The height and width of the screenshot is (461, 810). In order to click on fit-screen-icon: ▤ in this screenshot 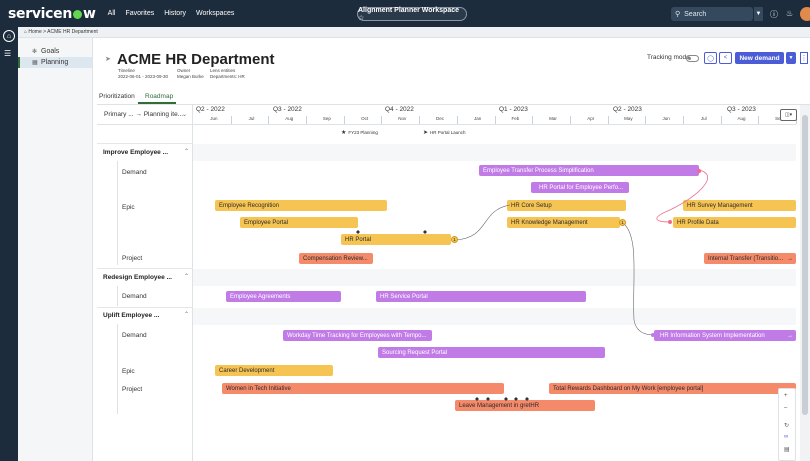, I will do `click(787, 449)`.